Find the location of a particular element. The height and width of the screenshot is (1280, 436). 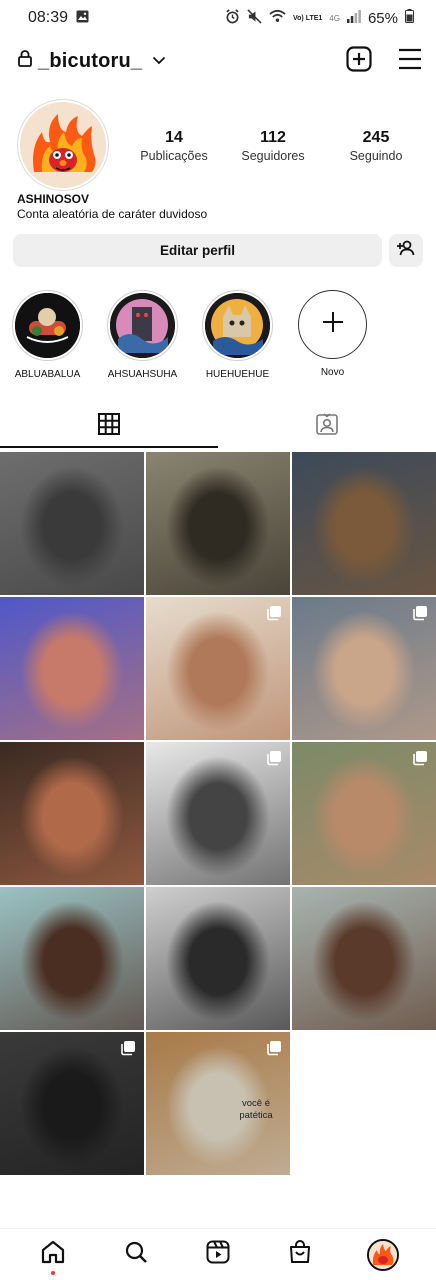

bio: Conta aleatória de caráter duvidoso is located at coordinates (112, 214).